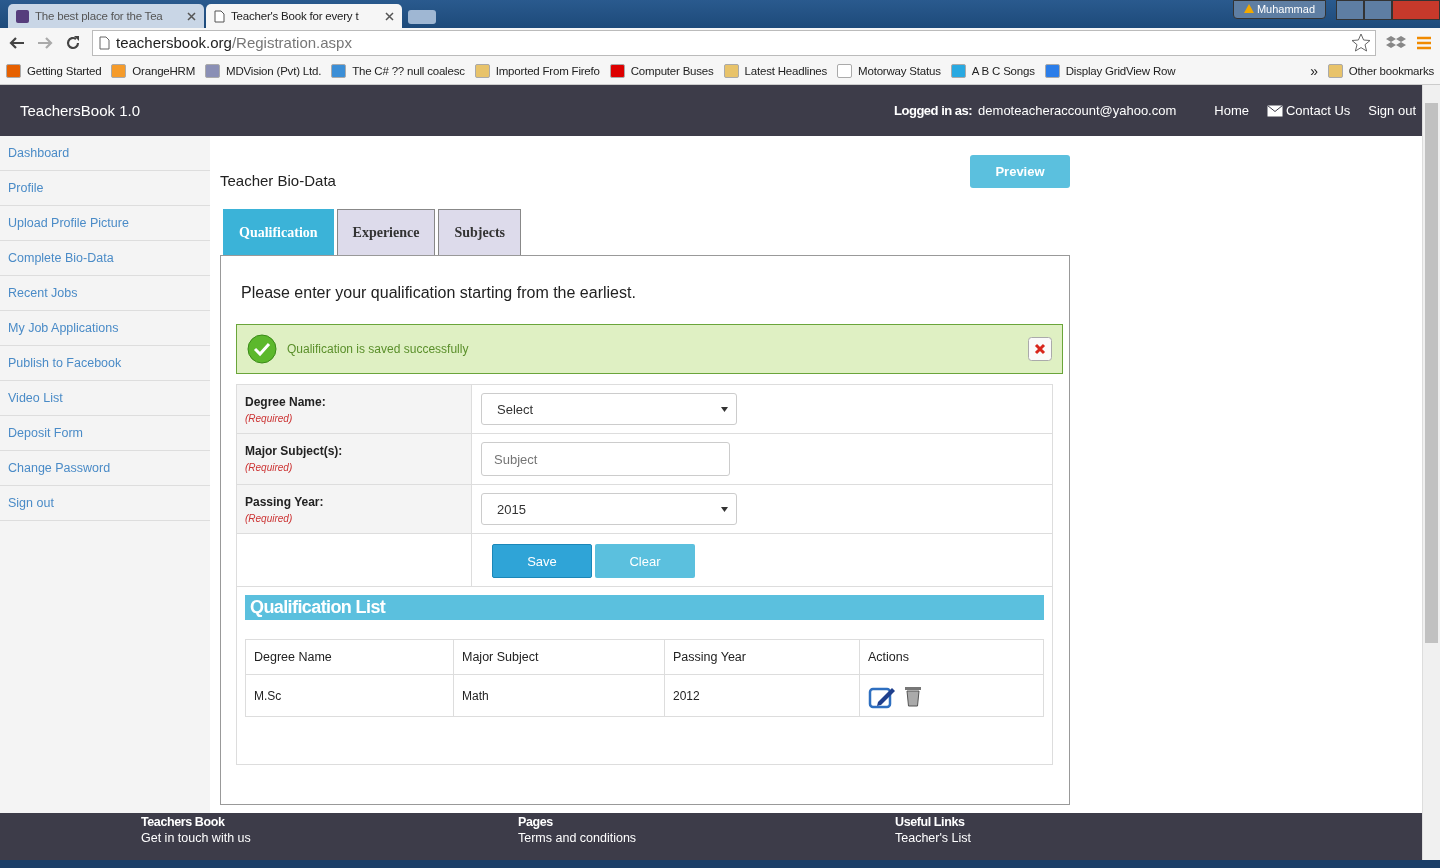 The image size is (1440, 868). What do you see at coordinates (1361, 42) in the screenshot?
I see `star-icon` at bounding box center [1361, 42].